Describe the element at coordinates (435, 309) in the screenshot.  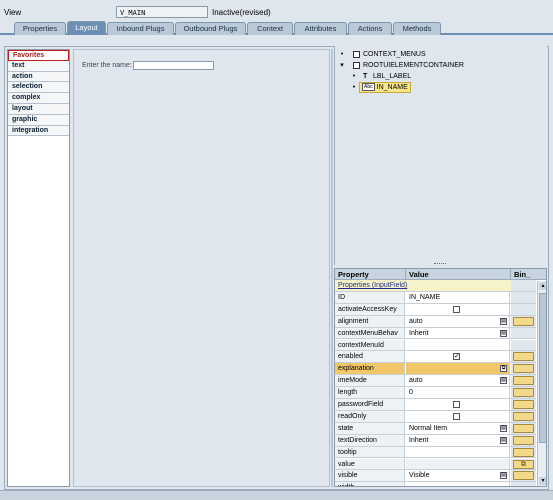
I see `property-row-activateaccesskey: activateAccessKey` at that location.